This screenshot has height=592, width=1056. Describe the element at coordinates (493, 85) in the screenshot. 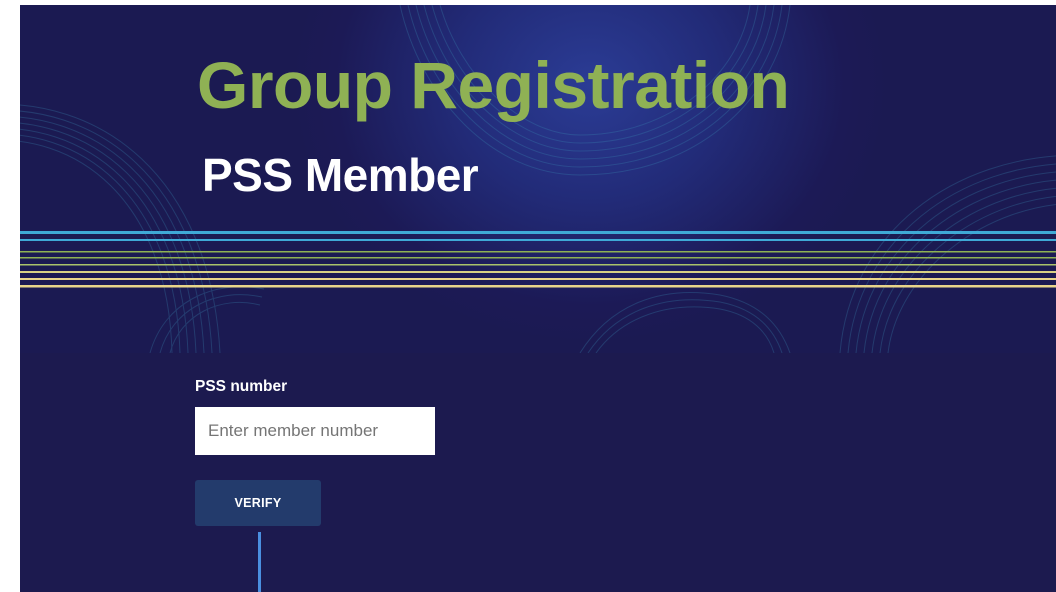

I see `page-title: Group Registration` at that location.